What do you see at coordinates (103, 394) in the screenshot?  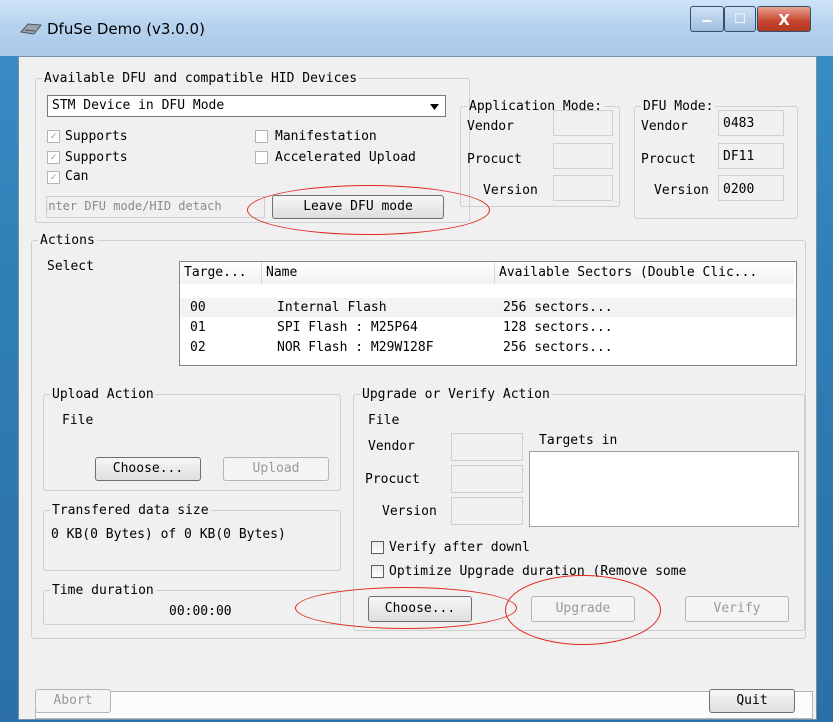 I see `upload-action-legend: Upload Action` at bounding box center [103, 394].